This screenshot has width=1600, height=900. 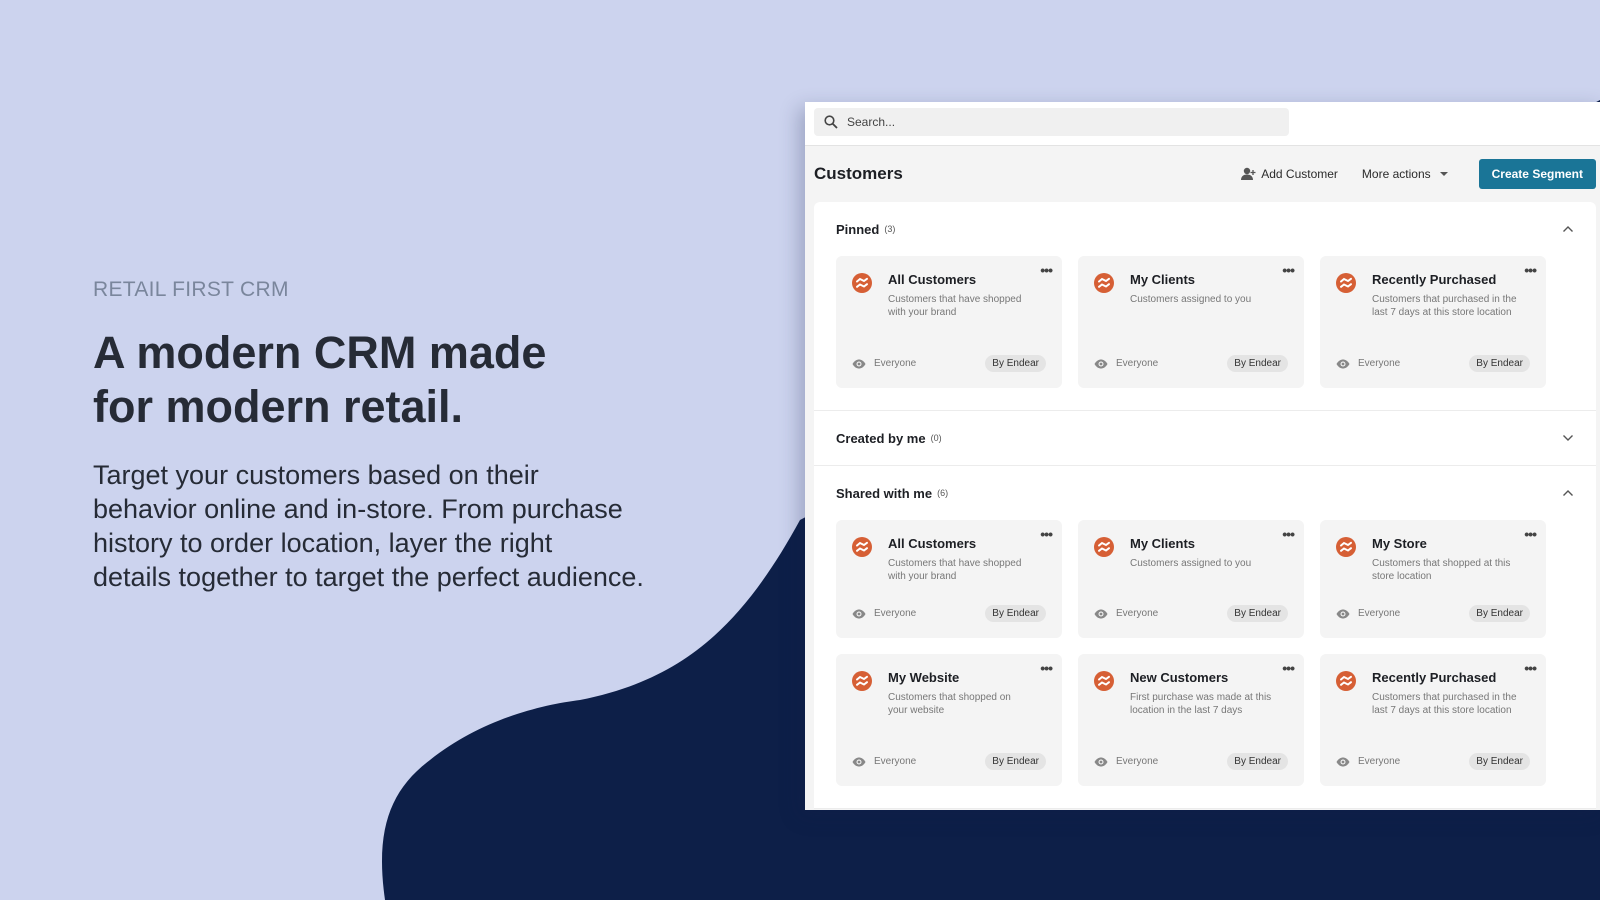 What do you see at coordinates (320, 352) in the screenshot?
I see `headline-line: A modern CRM made` at bounding box center [320, 352].